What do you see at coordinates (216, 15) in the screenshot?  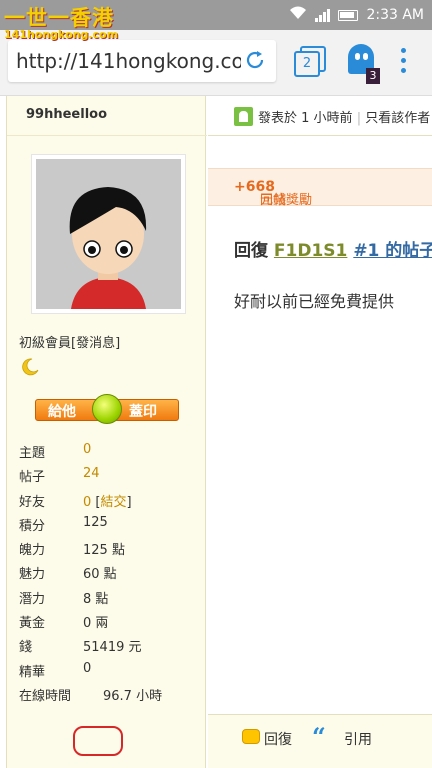 I see `status-bar: 一世一香港 2:33 AM` at bounding box center [216, 15].